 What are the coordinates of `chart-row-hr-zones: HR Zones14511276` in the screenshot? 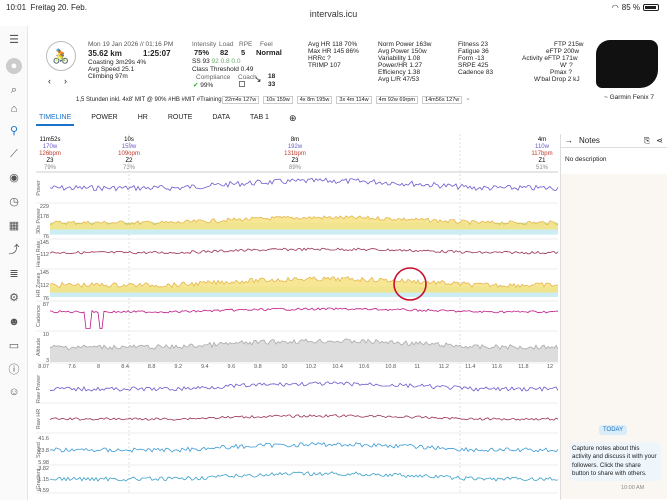 It's located at (297, 286).